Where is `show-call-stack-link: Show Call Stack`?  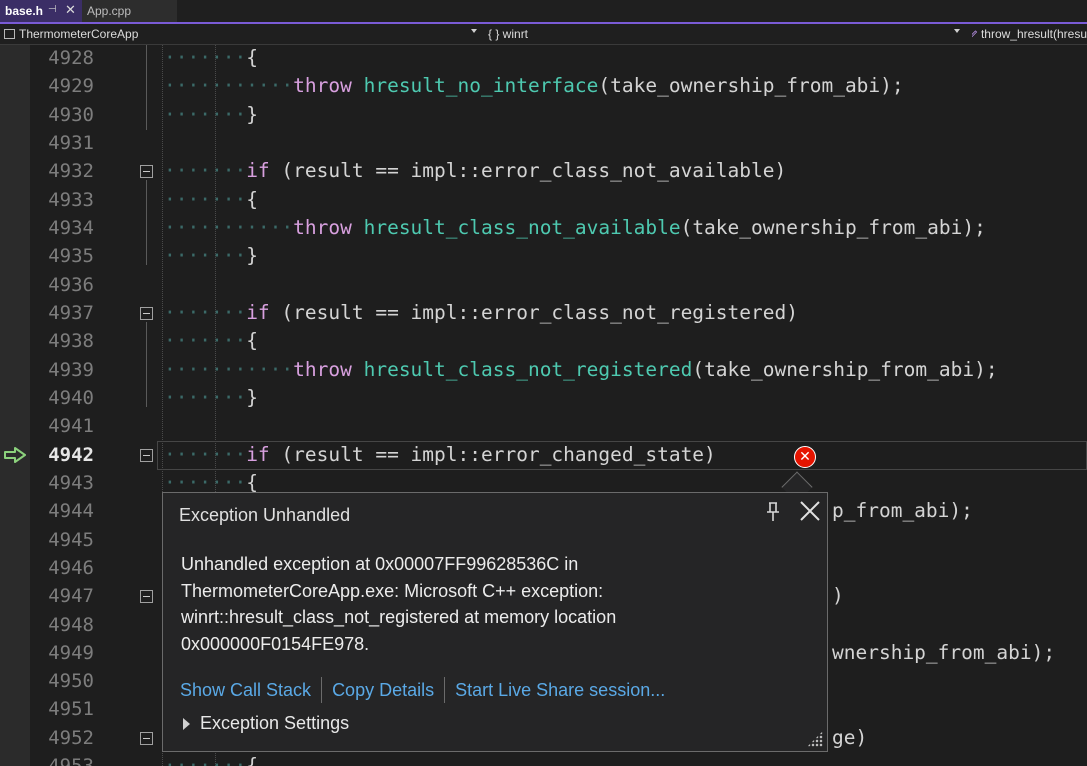
show-call-stack-link: Show Call Stack is located at coordinates (245, 690).